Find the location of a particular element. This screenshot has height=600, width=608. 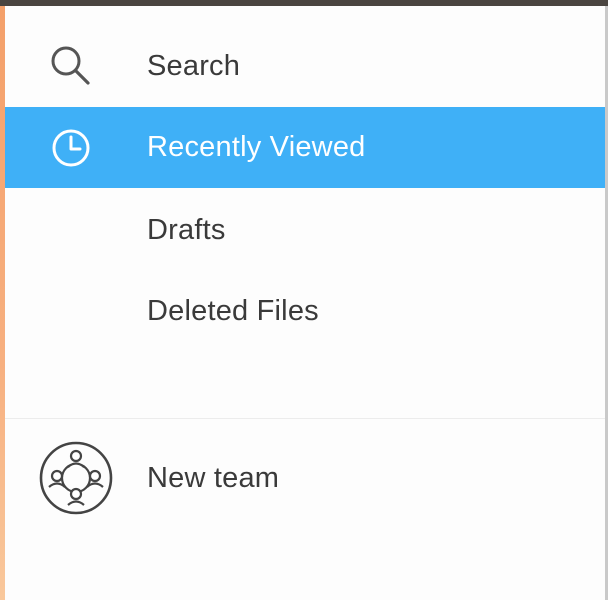

sidebar-divider is located at coordinates (305, 418).